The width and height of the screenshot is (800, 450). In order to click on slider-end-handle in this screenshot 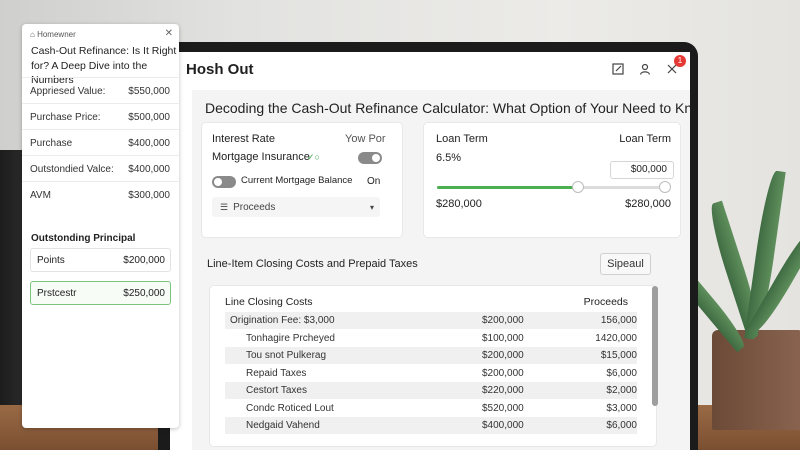, I will do `click(665, 187)`.